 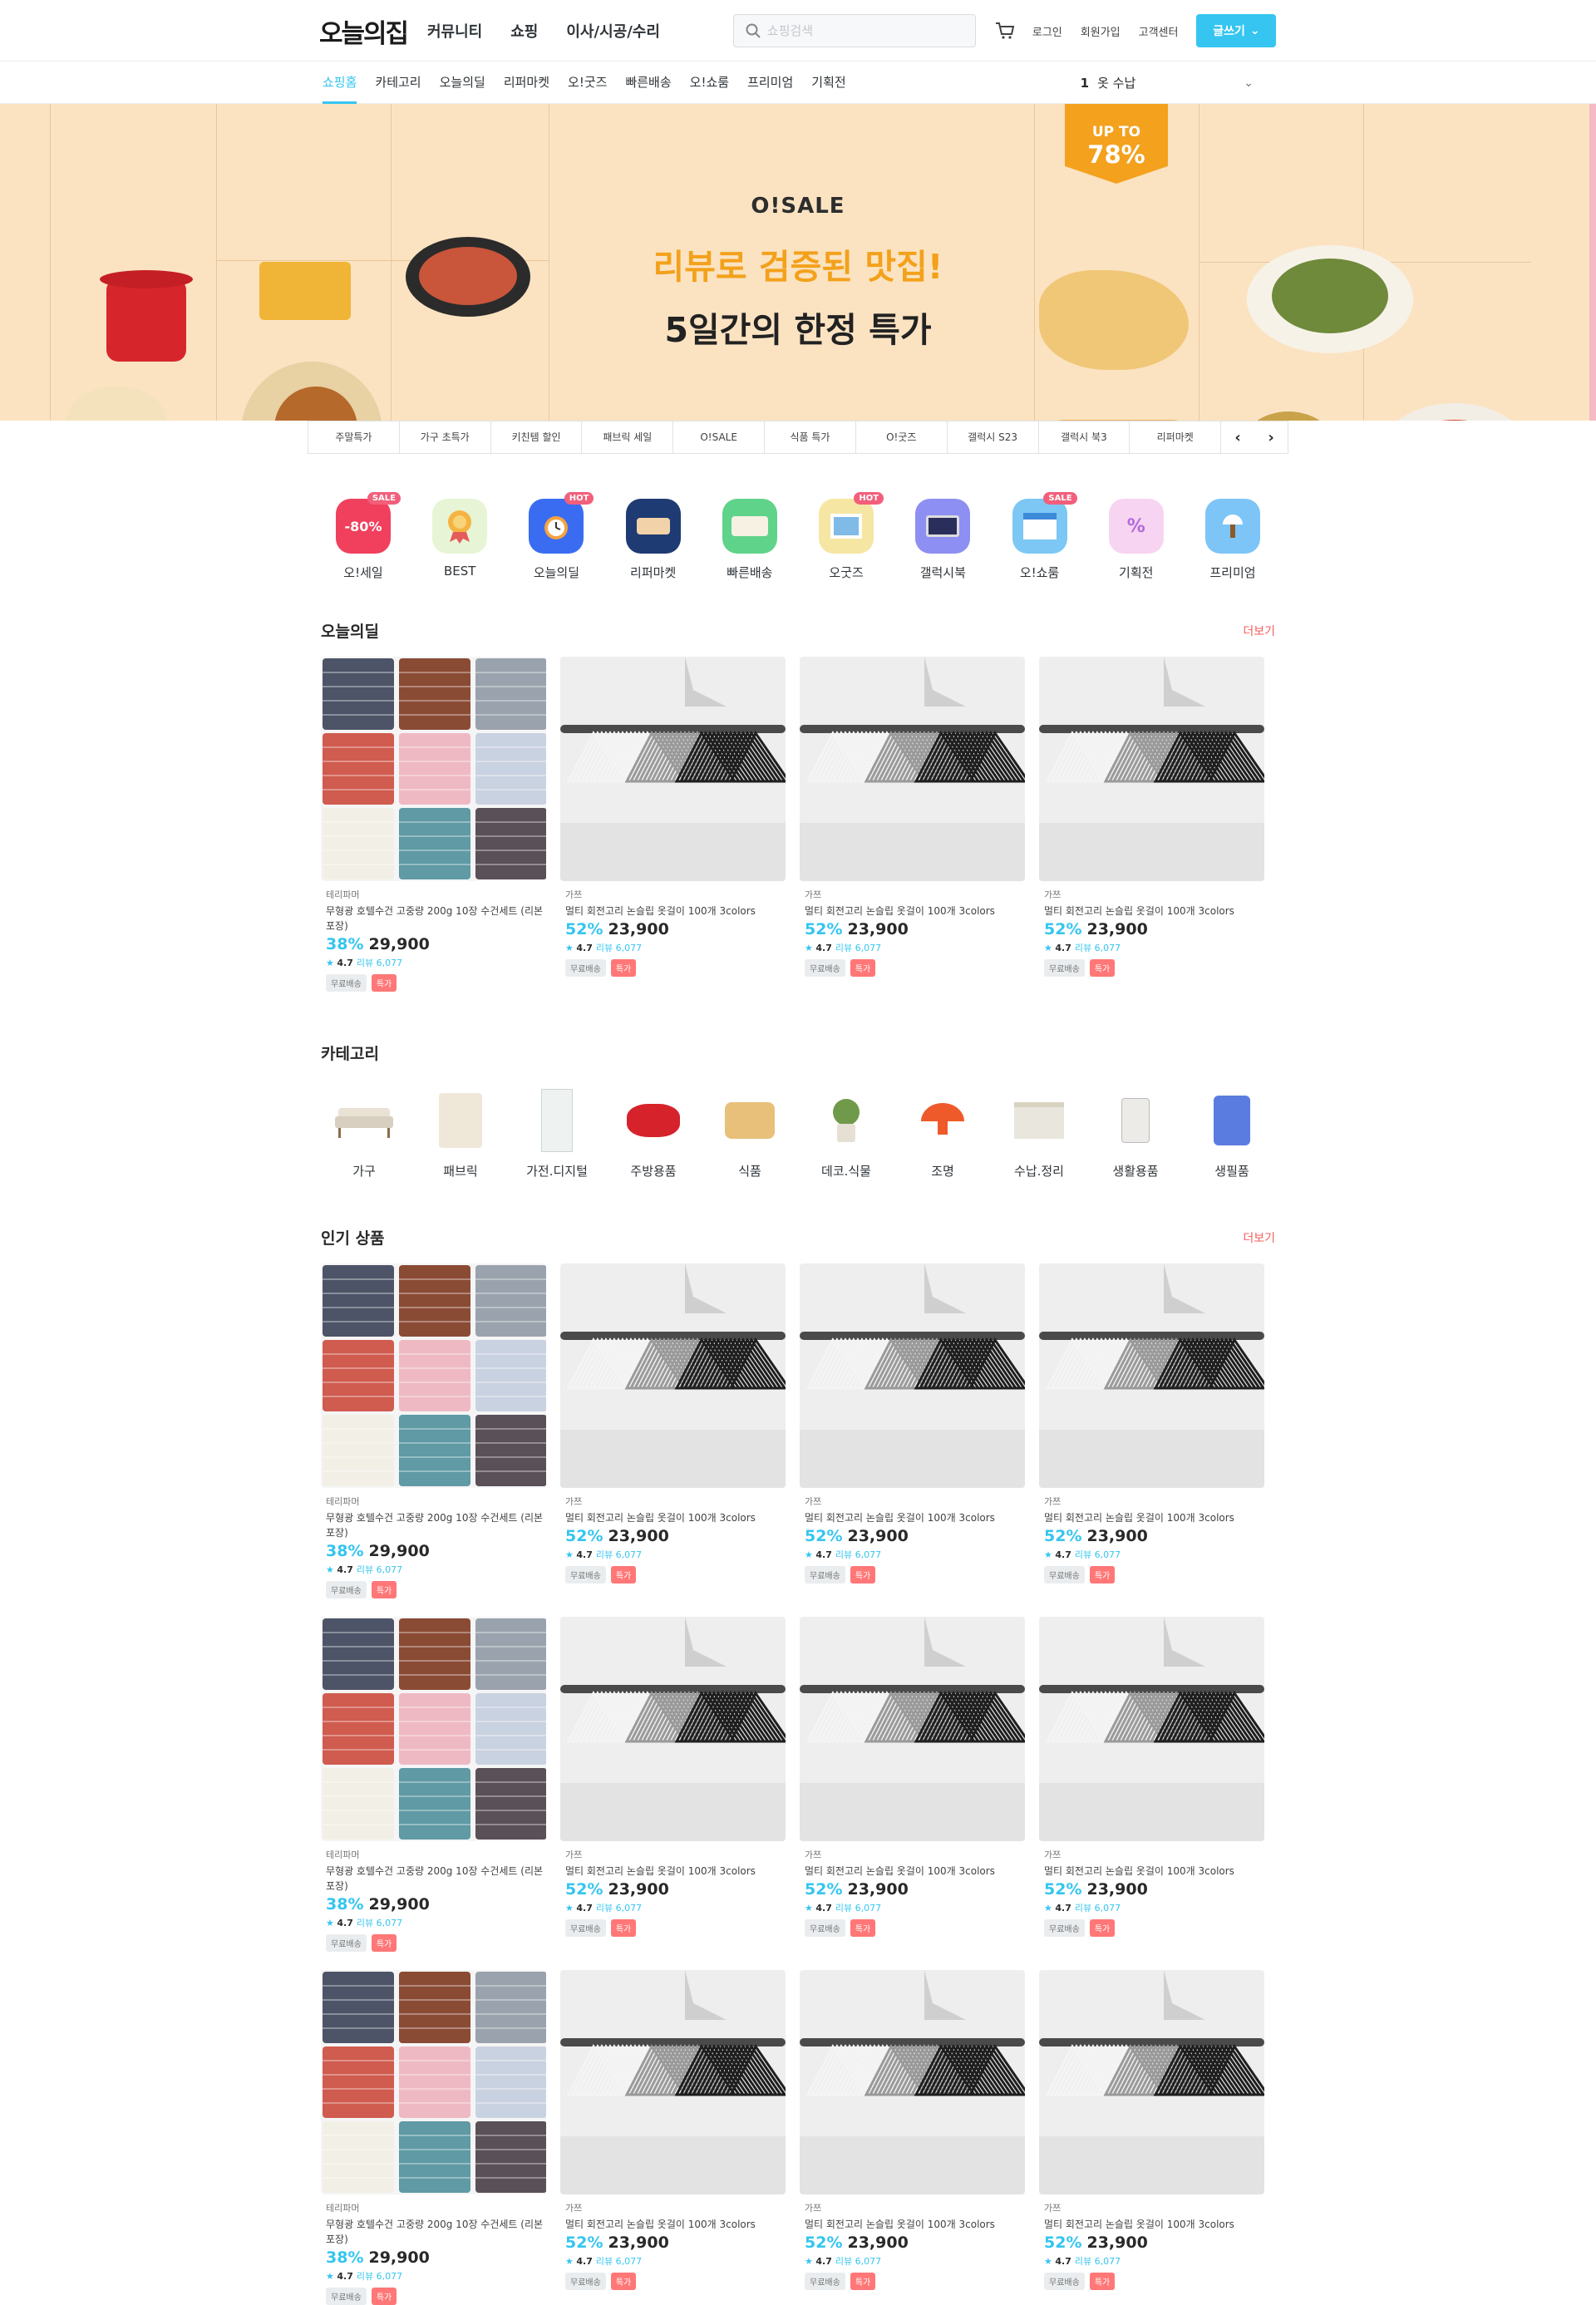 What do you see at coordinates (587, 83) in the screenshot?
I see `subnav-item-goods: 오!굿즈` at bounding box center [587, 83].